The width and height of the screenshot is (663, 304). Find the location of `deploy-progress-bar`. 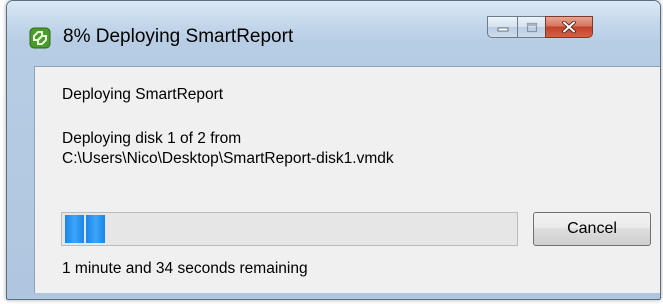

deploy-progress-bar is located at coordinates (289, 229).